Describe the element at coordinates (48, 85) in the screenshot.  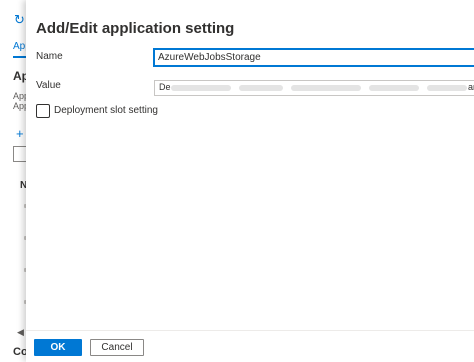
I see `value-label: Value` at that location.